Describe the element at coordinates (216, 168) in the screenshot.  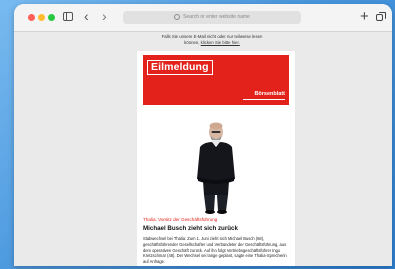
I see `person-image` at that location.